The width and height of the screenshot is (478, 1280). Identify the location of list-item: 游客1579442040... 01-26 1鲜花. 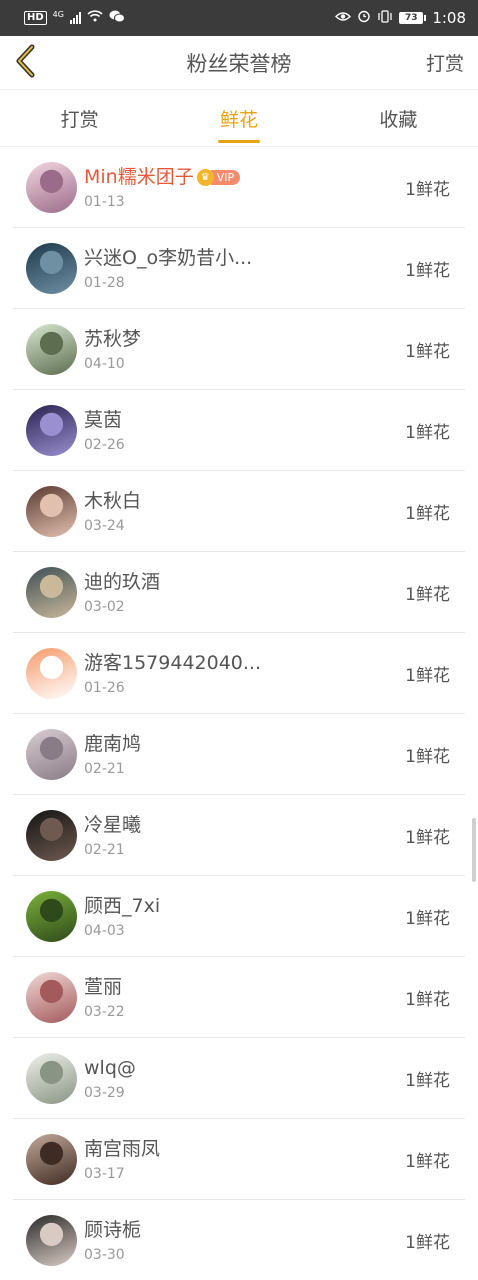
(239, 673).